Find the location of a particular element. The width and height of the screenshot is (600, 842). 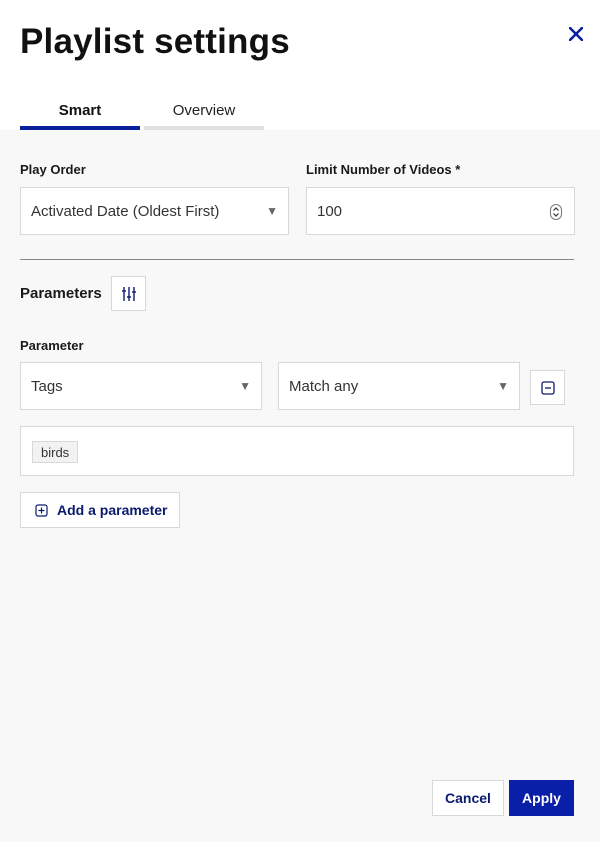

play-order-value: Activated Date (Oldest First) is located at coordinates (125, 211).